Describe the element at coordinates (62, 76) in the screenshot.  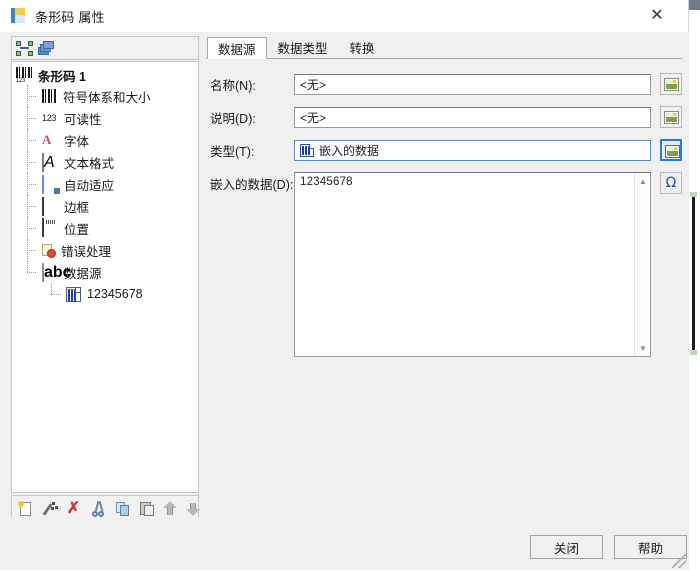
I see `tree-root-label: 条形码 1` at that location.